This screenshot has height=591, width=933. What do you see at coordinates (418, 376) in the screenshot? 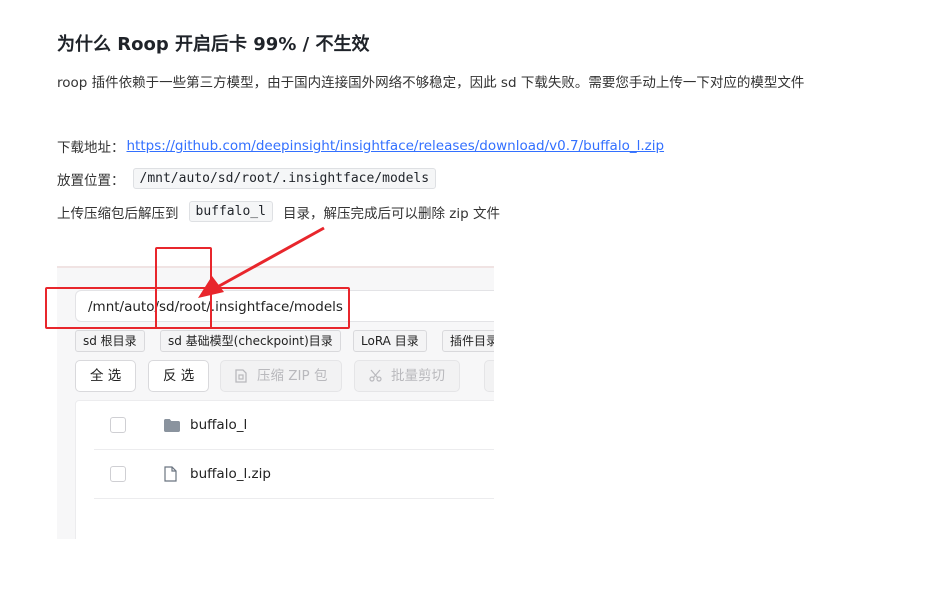
I see `batch-cut-label: 批量剪切` at bounding box center [418, 376].